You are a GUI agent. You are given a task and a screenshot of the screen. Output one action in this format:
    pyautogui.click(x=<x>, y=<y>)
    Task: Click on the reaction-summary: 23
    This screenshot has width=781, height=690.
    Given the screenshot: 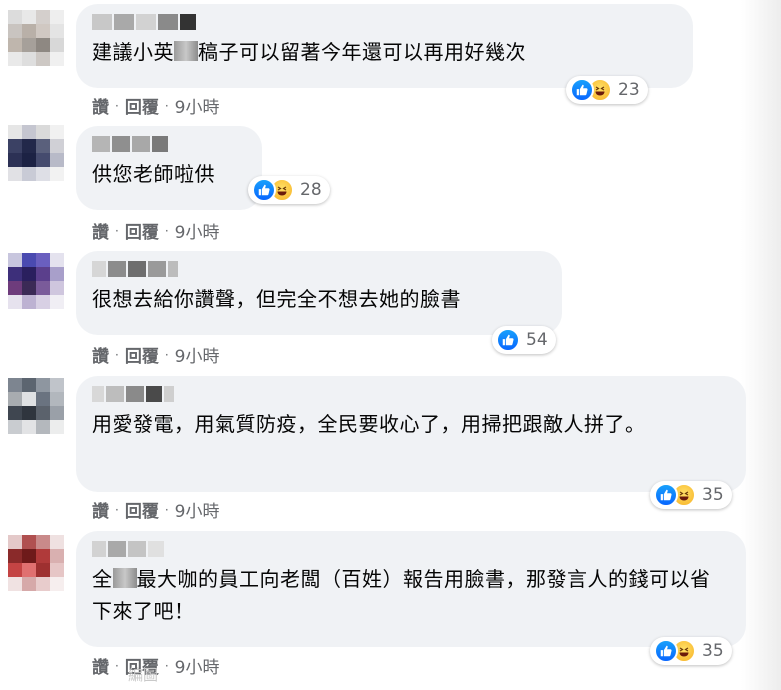 What is the action you would take?
    pyautogui.click(x=607, y=90)
    